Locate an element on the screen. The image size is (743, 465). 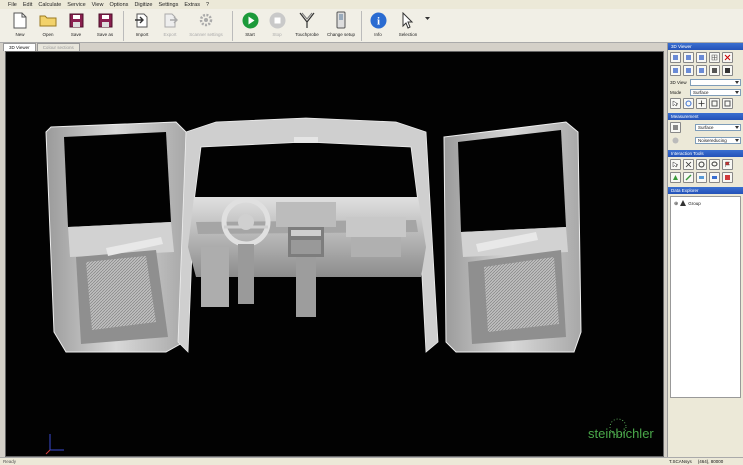
save-button: Save is located at coordinates (76, 26).